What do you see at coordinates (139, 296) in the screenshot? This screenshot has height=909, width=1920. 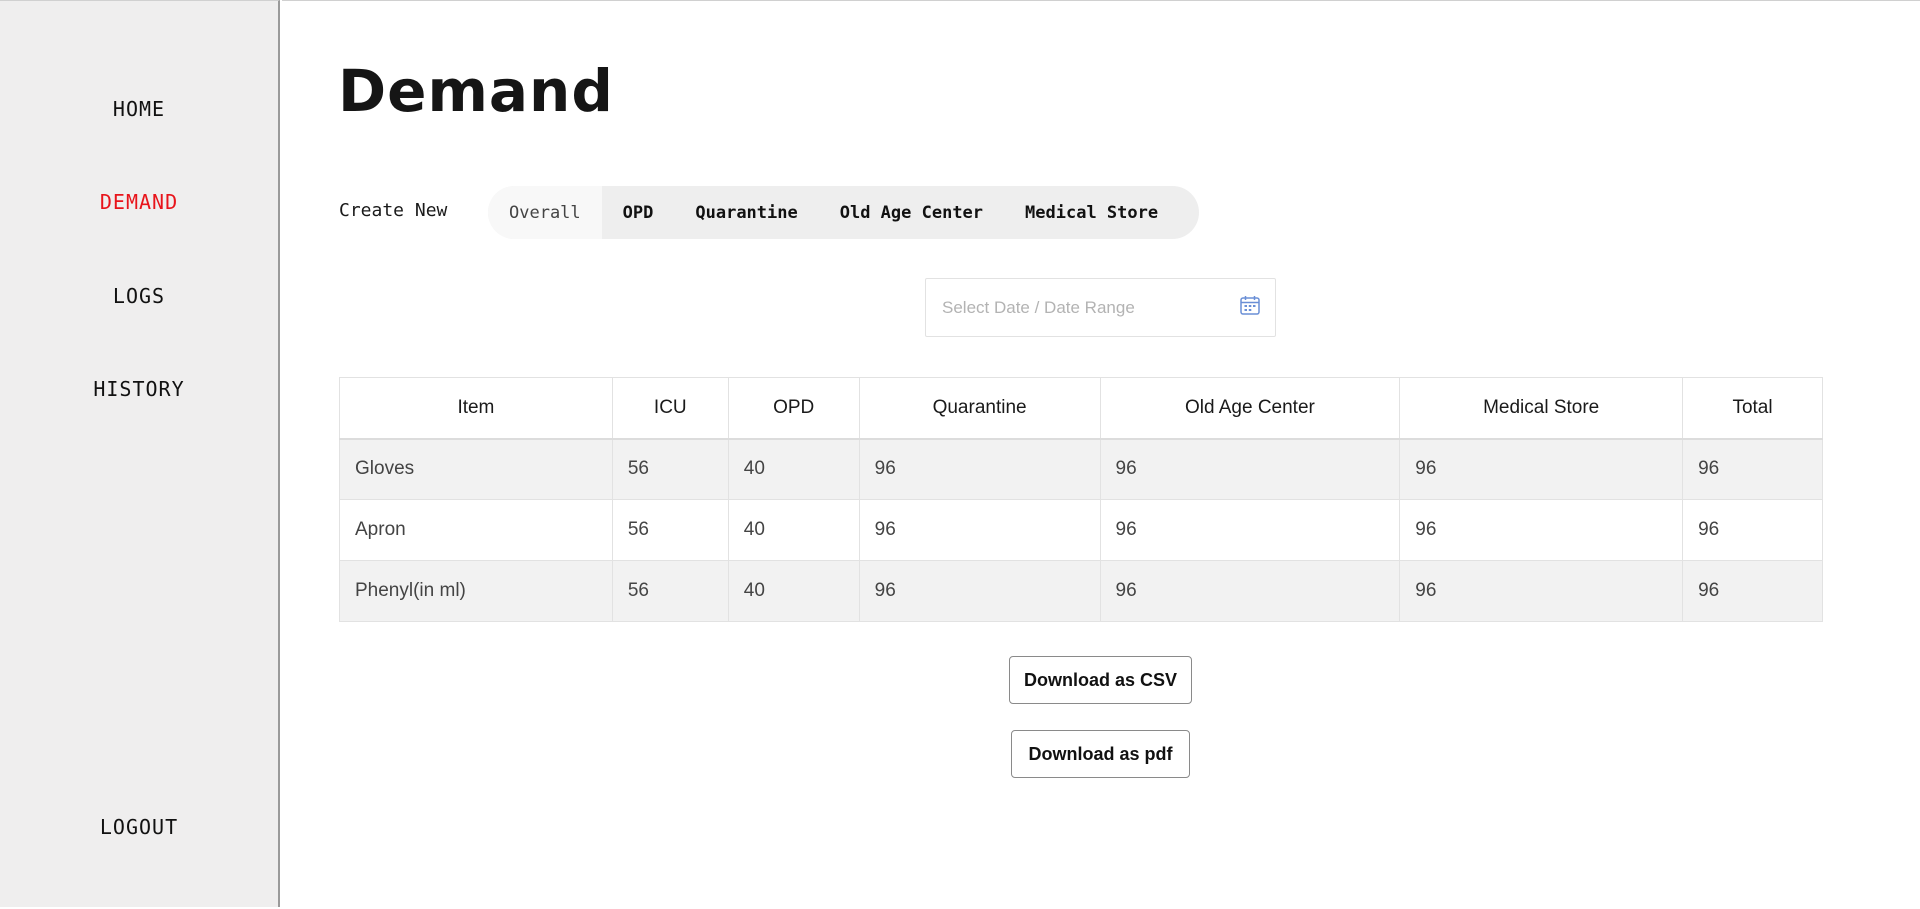 I see `sidebar-item-logs: LOGS` at bounding box center [139, 296].